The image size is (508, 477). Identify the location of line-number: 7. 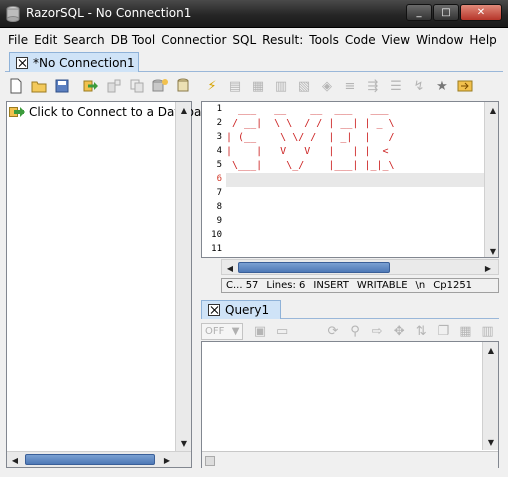
(219, 193).